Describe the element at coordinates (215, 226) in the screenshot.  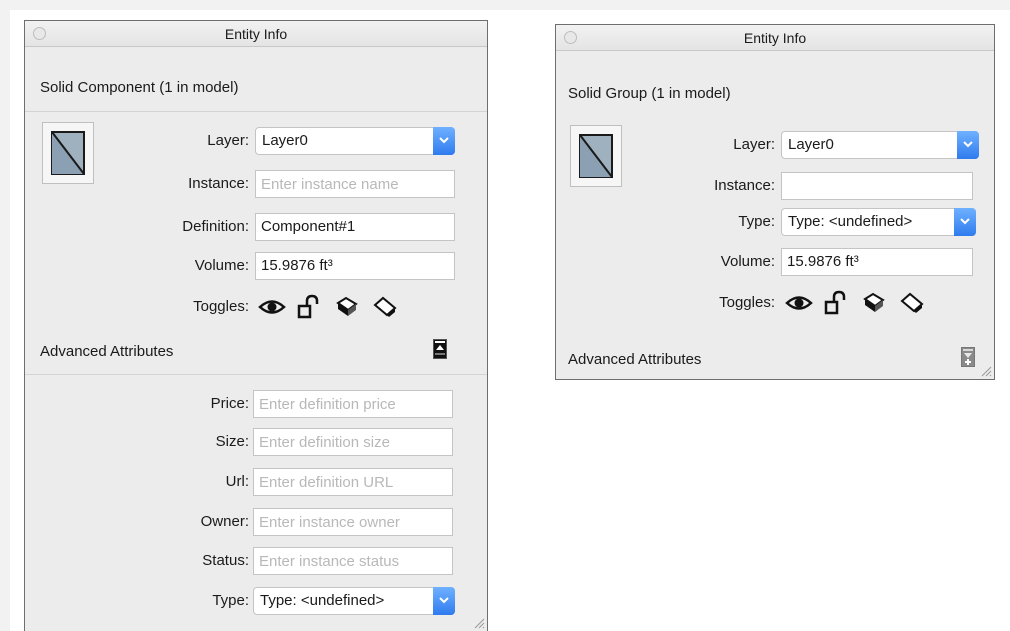
I see `definition-label: Definition:` at that location.